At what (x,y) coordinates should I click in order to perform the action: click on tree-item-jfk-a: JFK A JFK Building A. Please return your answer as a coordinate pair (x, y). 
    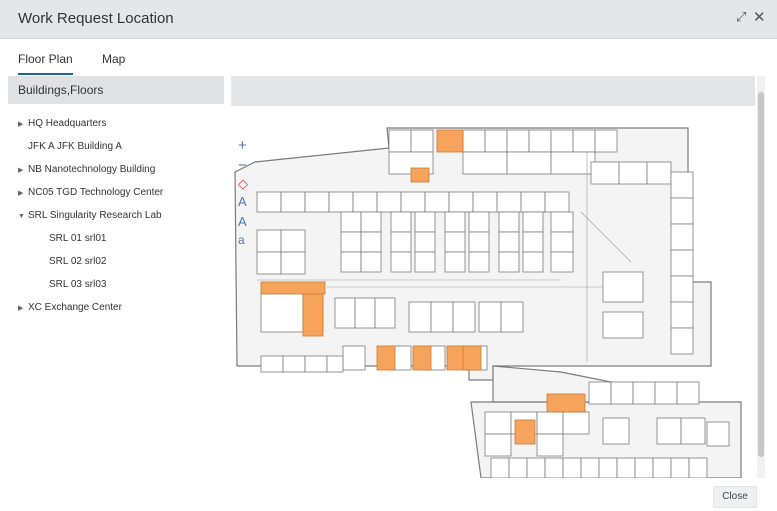
    Looking at the image, I should click on (75, 147).